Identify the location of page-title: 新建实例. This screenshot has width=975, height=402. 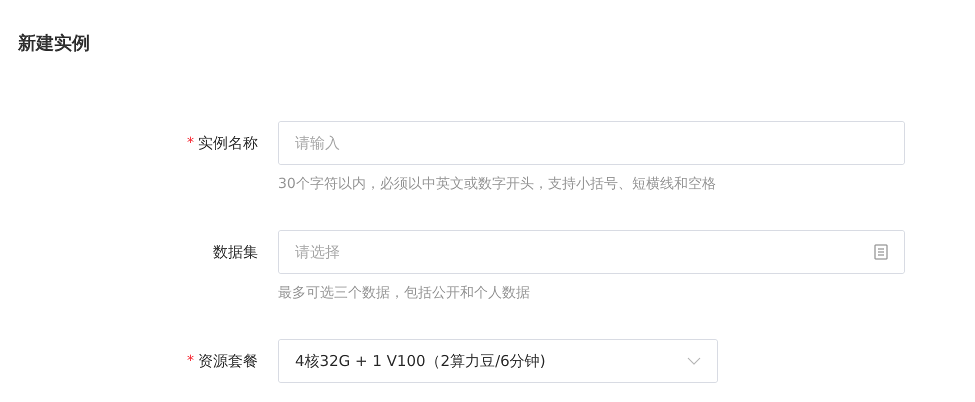
(54, 44).